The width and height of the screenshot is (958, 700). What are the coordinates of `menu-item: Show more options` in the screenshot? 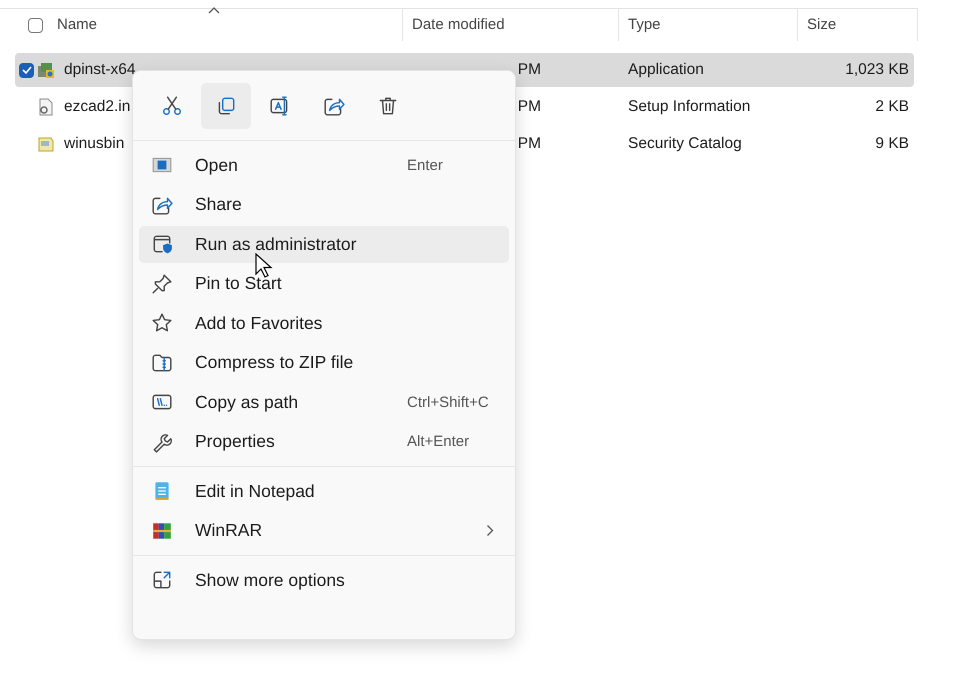 It's located at (324, 580).